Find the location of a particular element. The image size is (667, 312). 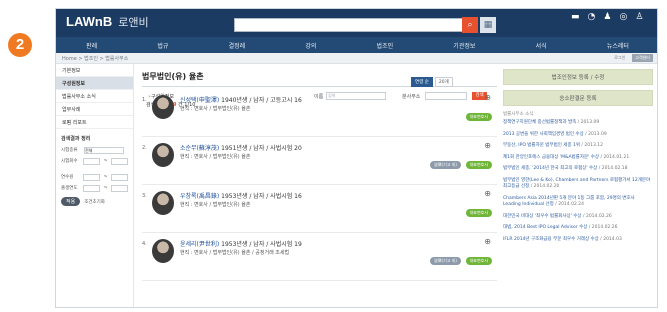

register-judgment-button: 승소판결문 등록 is located at coordinates (578, 98).